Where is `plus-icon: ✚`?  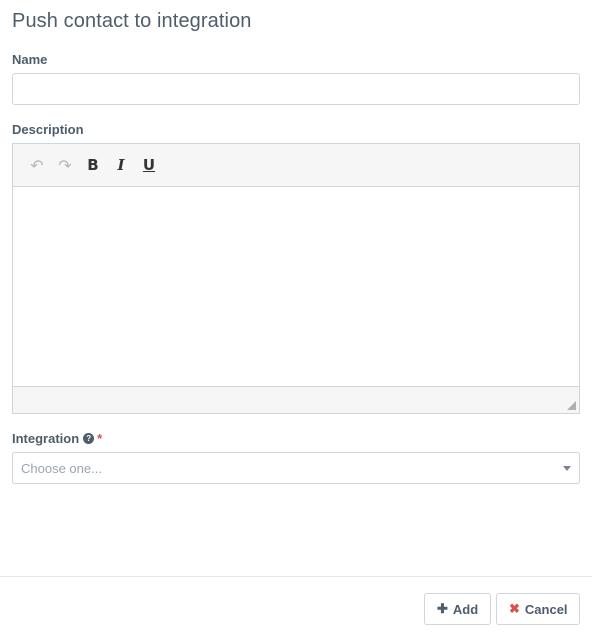
plus-icon: ✚ is located at coordinates (442, 608).